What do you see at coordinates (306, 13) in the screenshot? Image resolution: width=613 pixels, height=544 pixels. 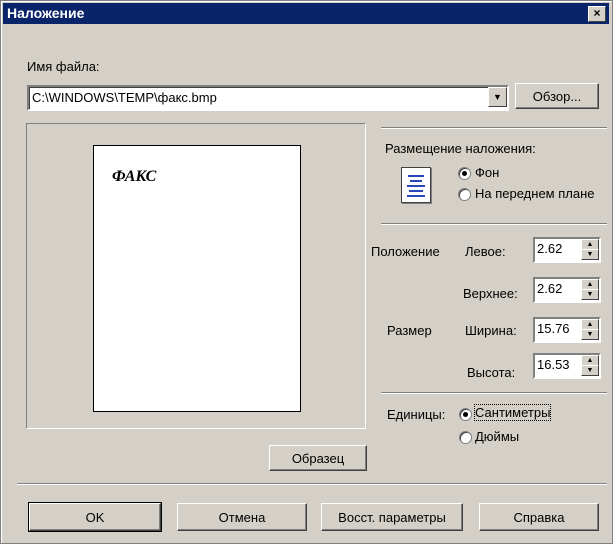 I see `title-bar: Наложение ×` at bounding box center [306, 13].